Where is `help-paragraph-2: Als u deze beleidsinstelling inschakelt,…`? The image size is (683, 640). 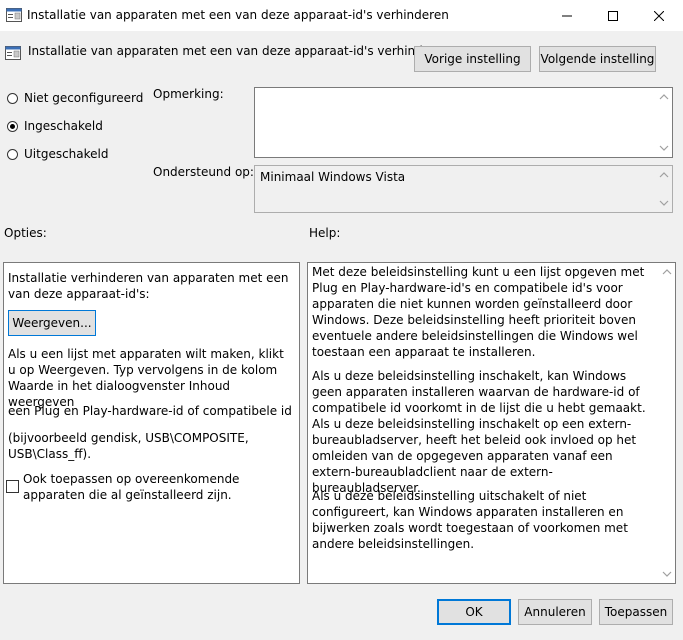 help-paragraph-2: Als u deze beleidsinstelling inschakelt,… is located at coordinates (479, 432).